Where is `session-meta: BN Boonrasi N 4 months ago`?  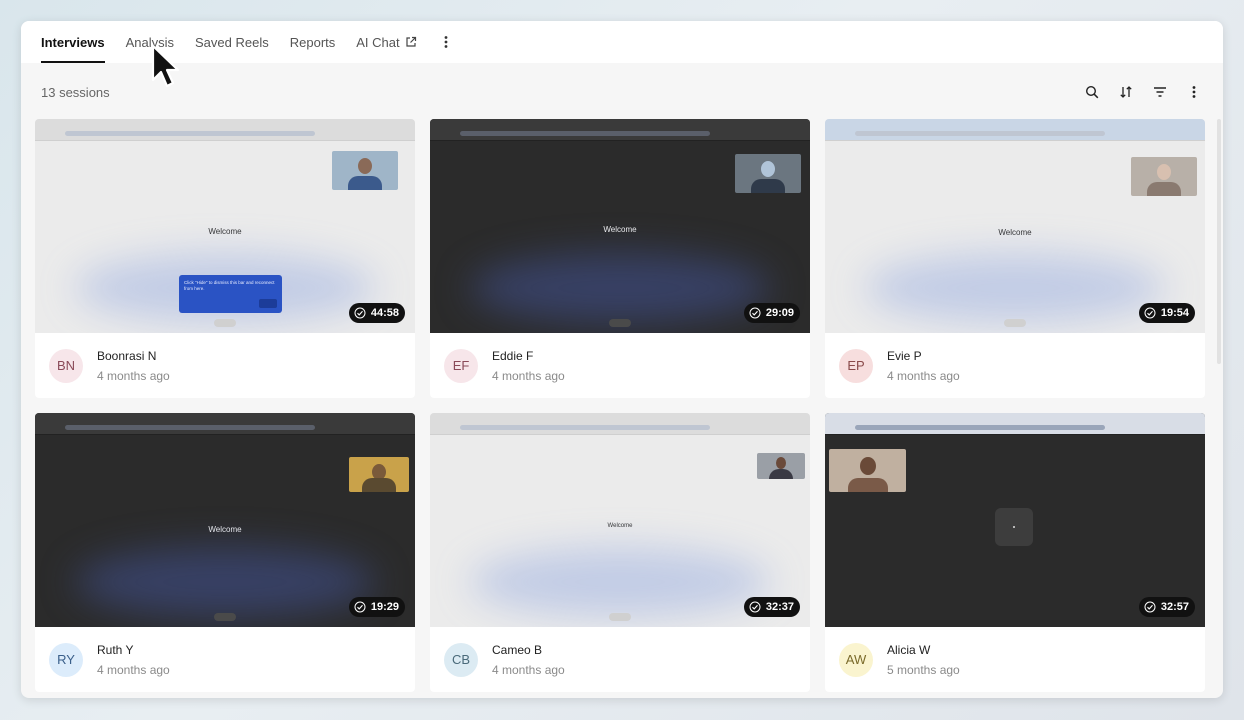
session-meta: BN Boonrasi N 4 months ago is located at coordinates (225, 365).